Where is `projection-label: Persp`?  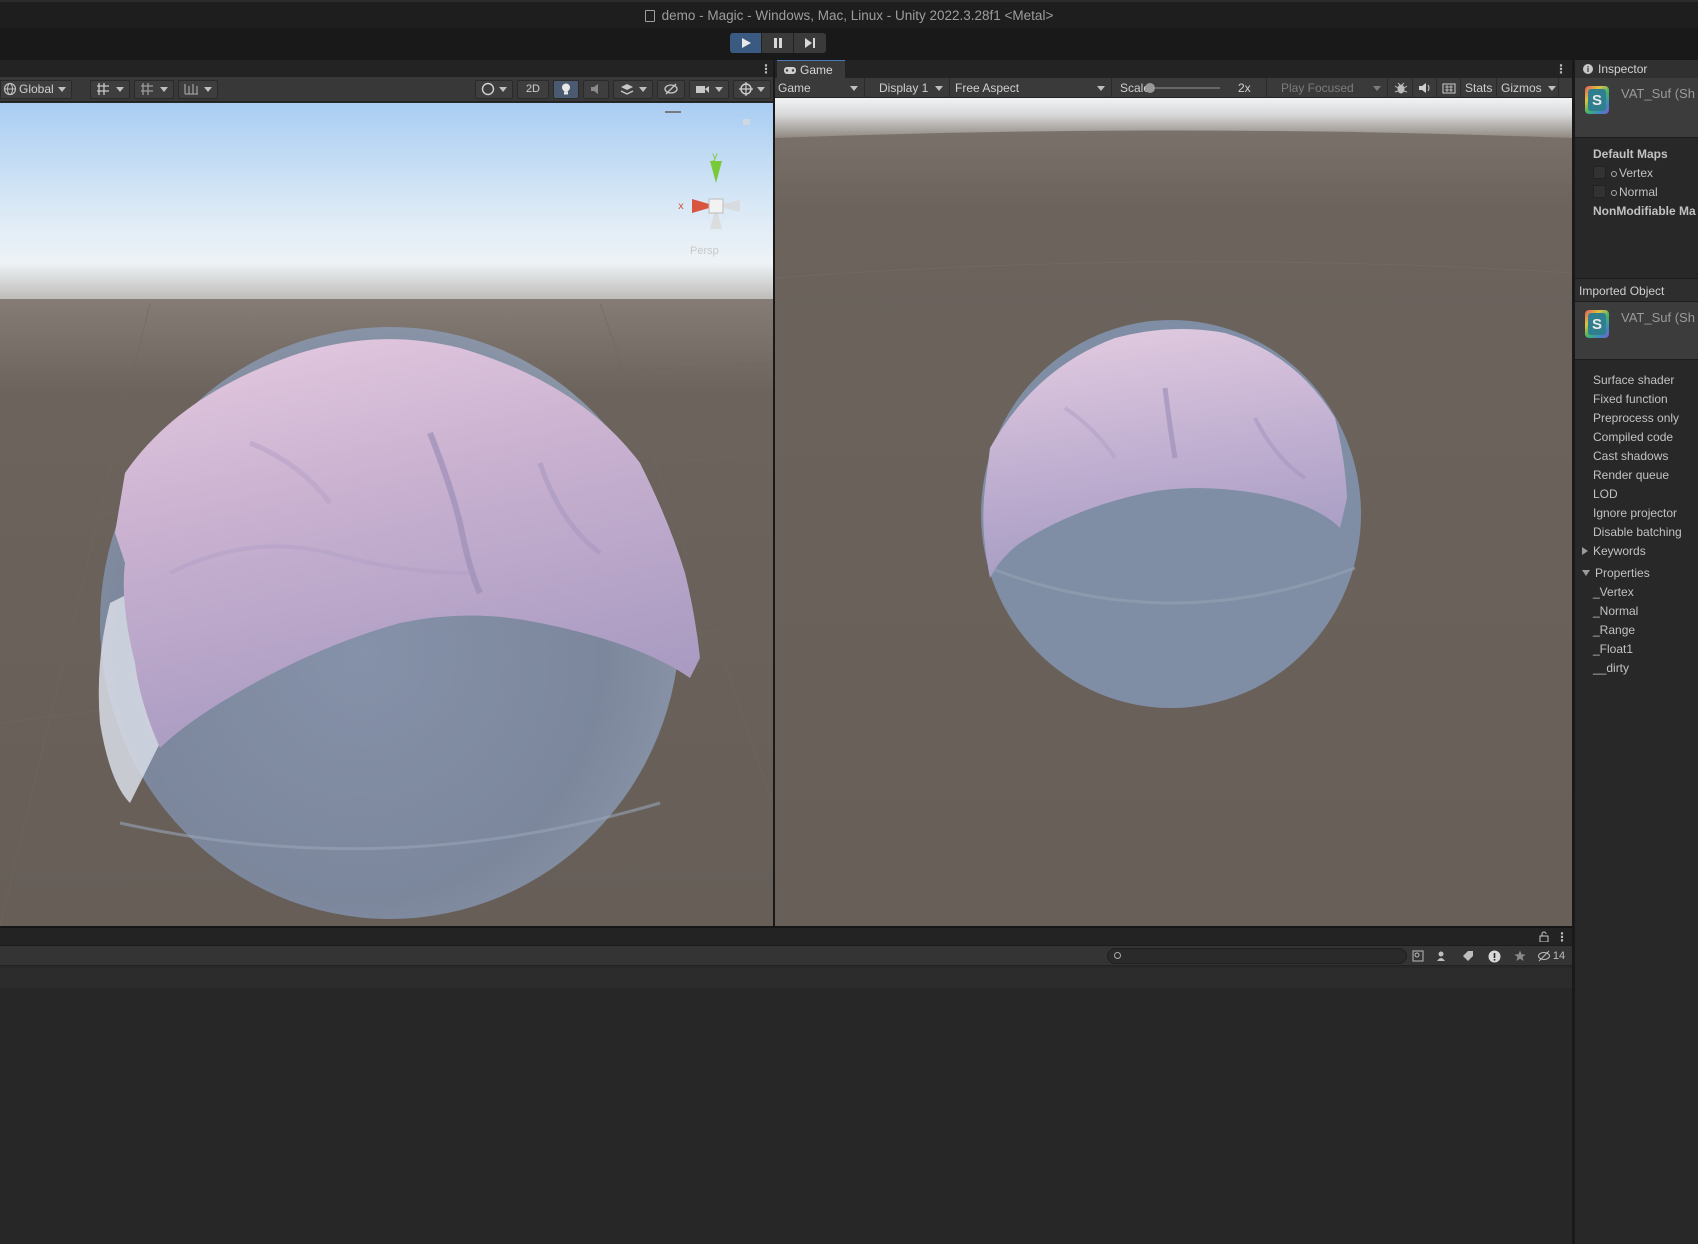 projection-label: Persp is located at coordinates (704, 251).